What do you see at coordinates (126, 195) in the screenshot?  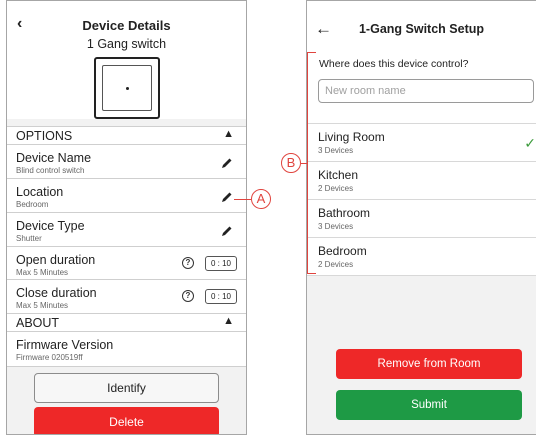 I see `location-row: Location Bedroom` at bounding box center [126, 195].